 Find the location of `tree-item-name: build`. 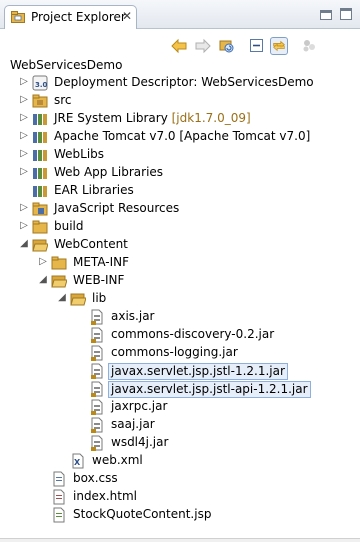

tree-item-name: build is located at coordinates (69, 226).